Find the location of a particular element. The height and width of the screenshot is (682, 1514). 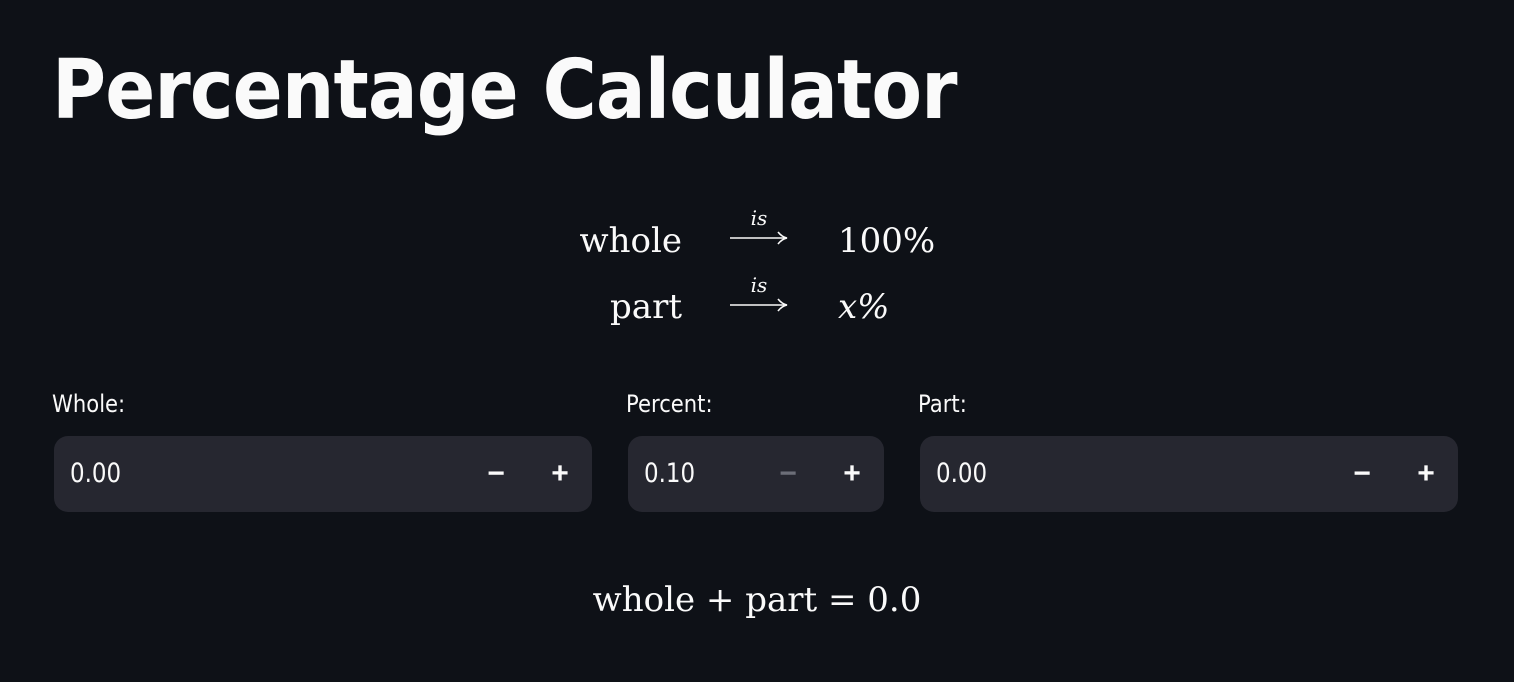

formula-arrow-1: is is located at coordinates (759, 227).